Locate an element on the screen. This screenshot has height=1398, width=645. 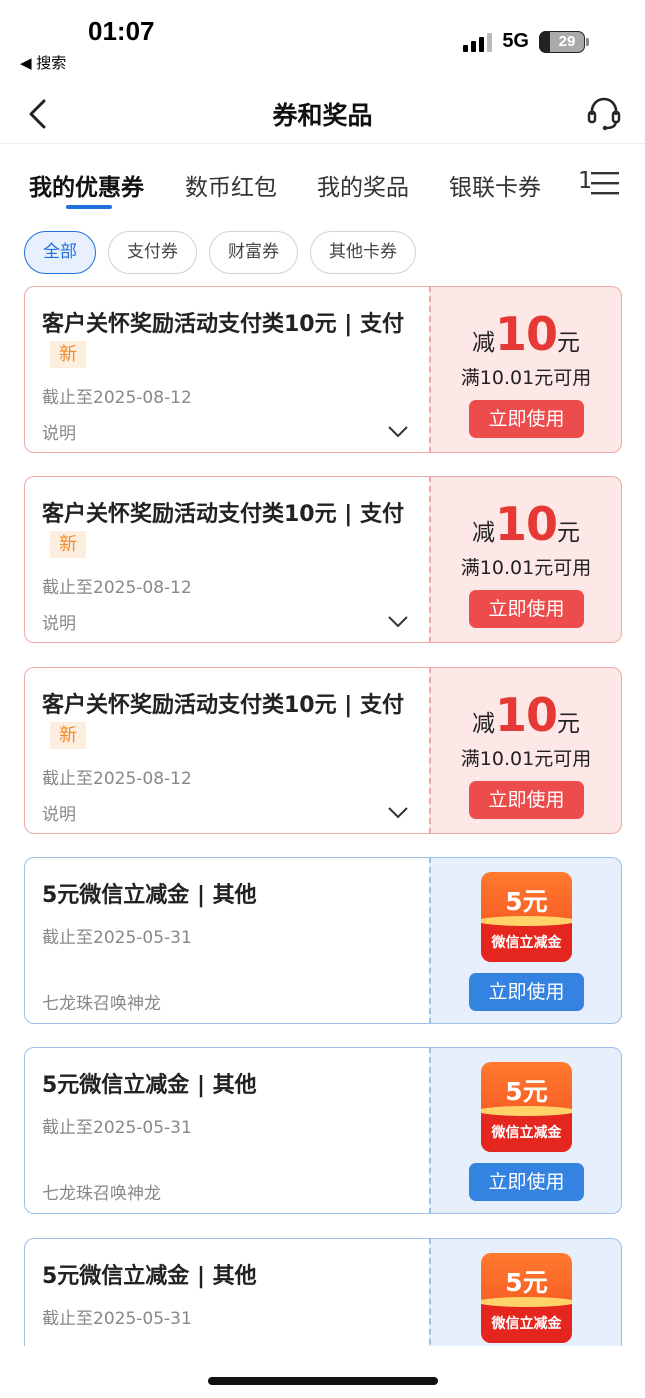
active-tab-indicator is located at coordinates (89, 207).